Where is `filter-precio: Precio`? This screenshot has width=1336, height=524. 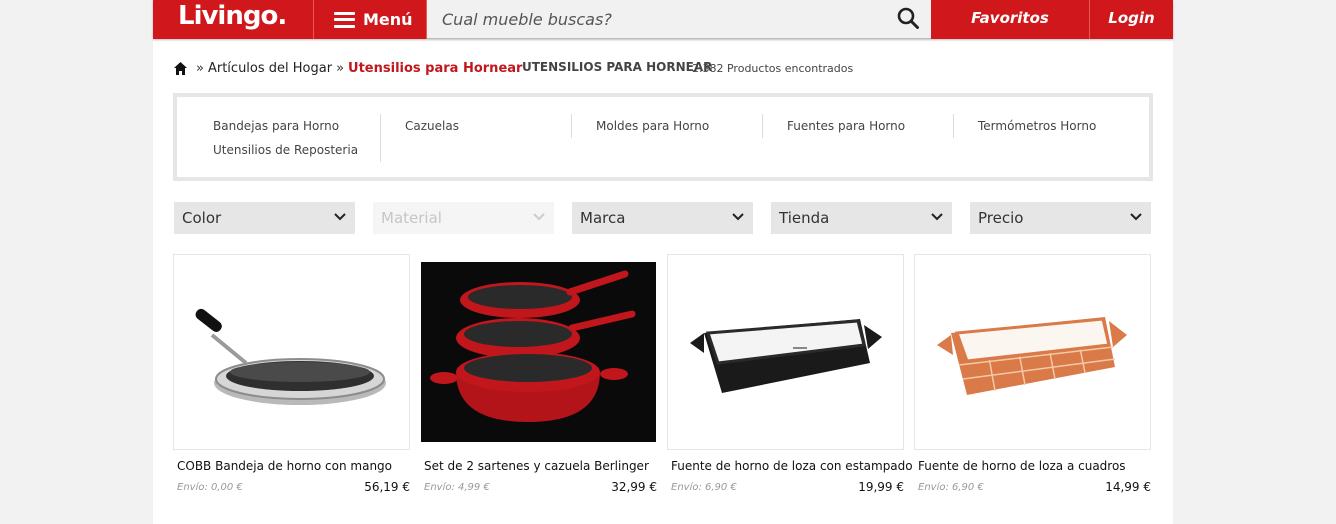
filter-precio: Precio is located at coordinates (1060, 218).